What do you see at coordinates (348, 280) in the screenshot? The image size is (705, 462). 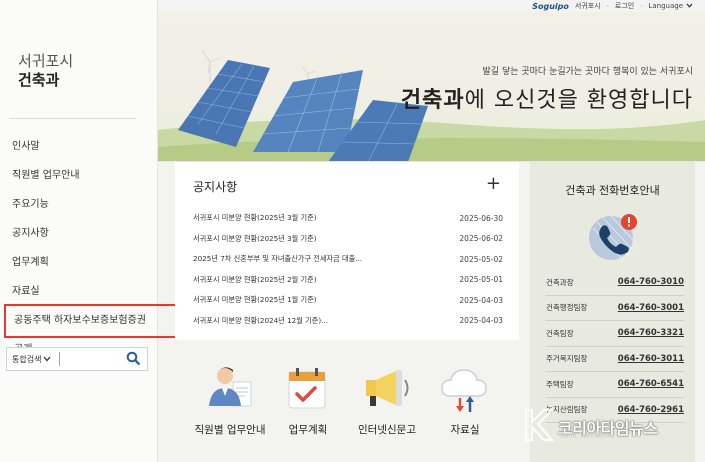 I see `notice-item: 서귀포시 미분양 현황(2025년 2월 기준) 2025-05-01` at bounding box center [348, 280].